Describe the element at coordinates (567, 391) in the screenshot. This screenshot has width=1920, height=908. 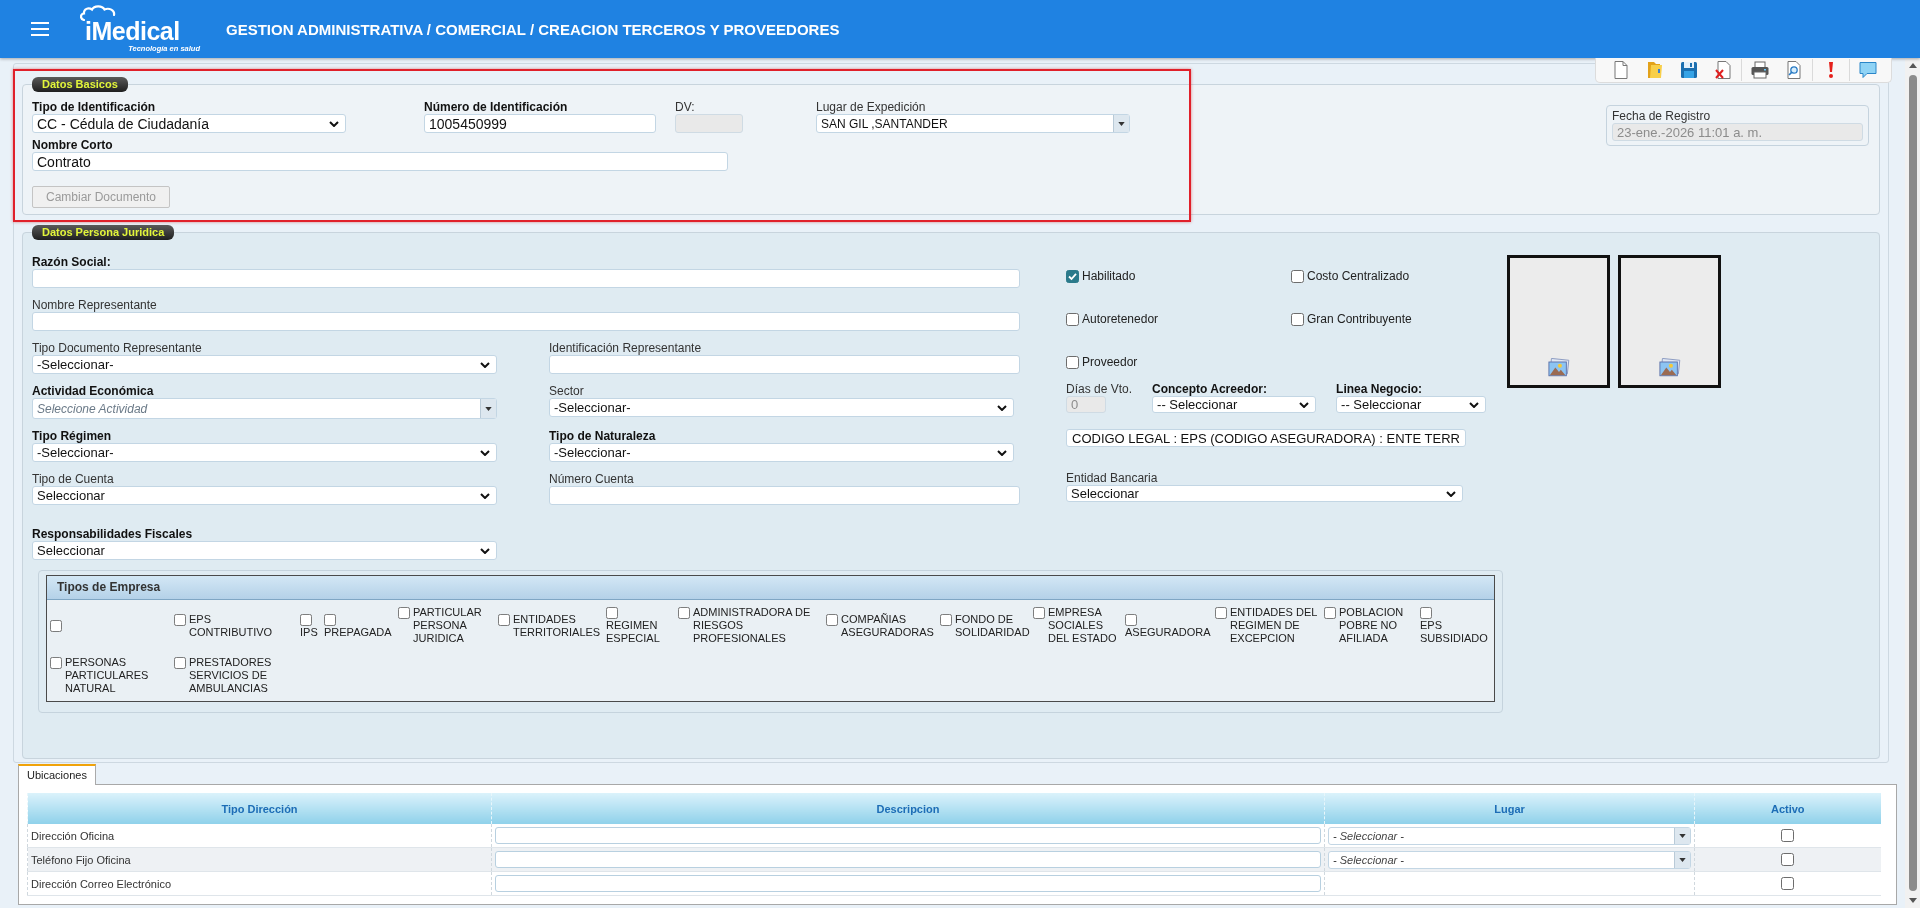
I see `field-label: Sector` at that location.